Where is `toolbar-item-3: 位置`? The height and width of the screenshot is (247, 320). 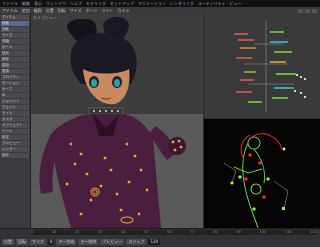 toolbar-item-3: 位置 is located at coordinates (50, 11).